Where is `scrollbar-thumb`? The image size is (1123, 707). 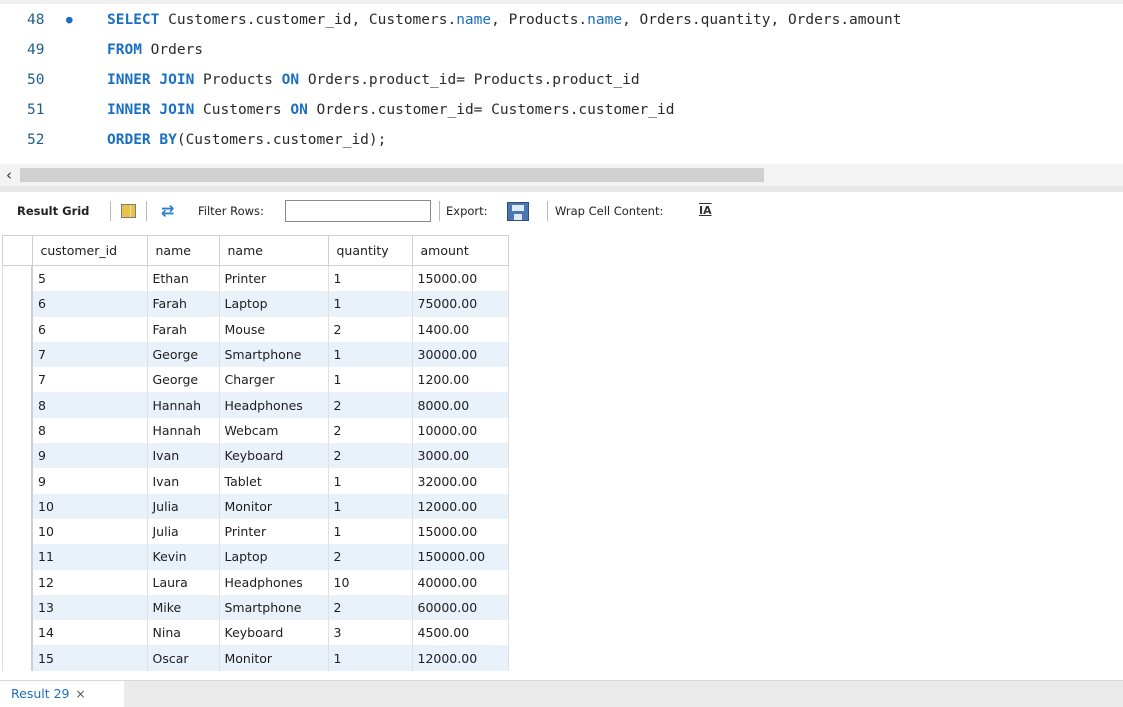
scrollbar-thumb is located at coordinates (392, 175).